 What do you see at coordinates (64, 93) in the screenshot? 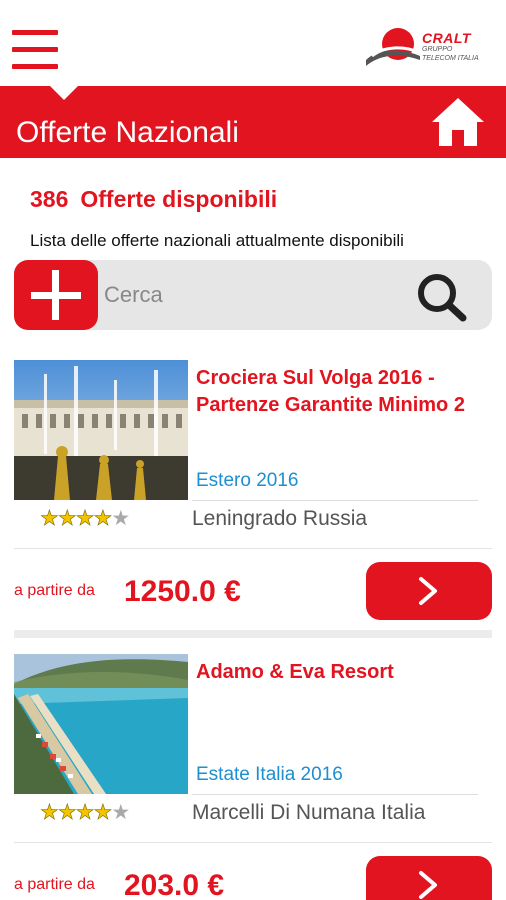
I see `header-notch` at bounding box center [64, 93].